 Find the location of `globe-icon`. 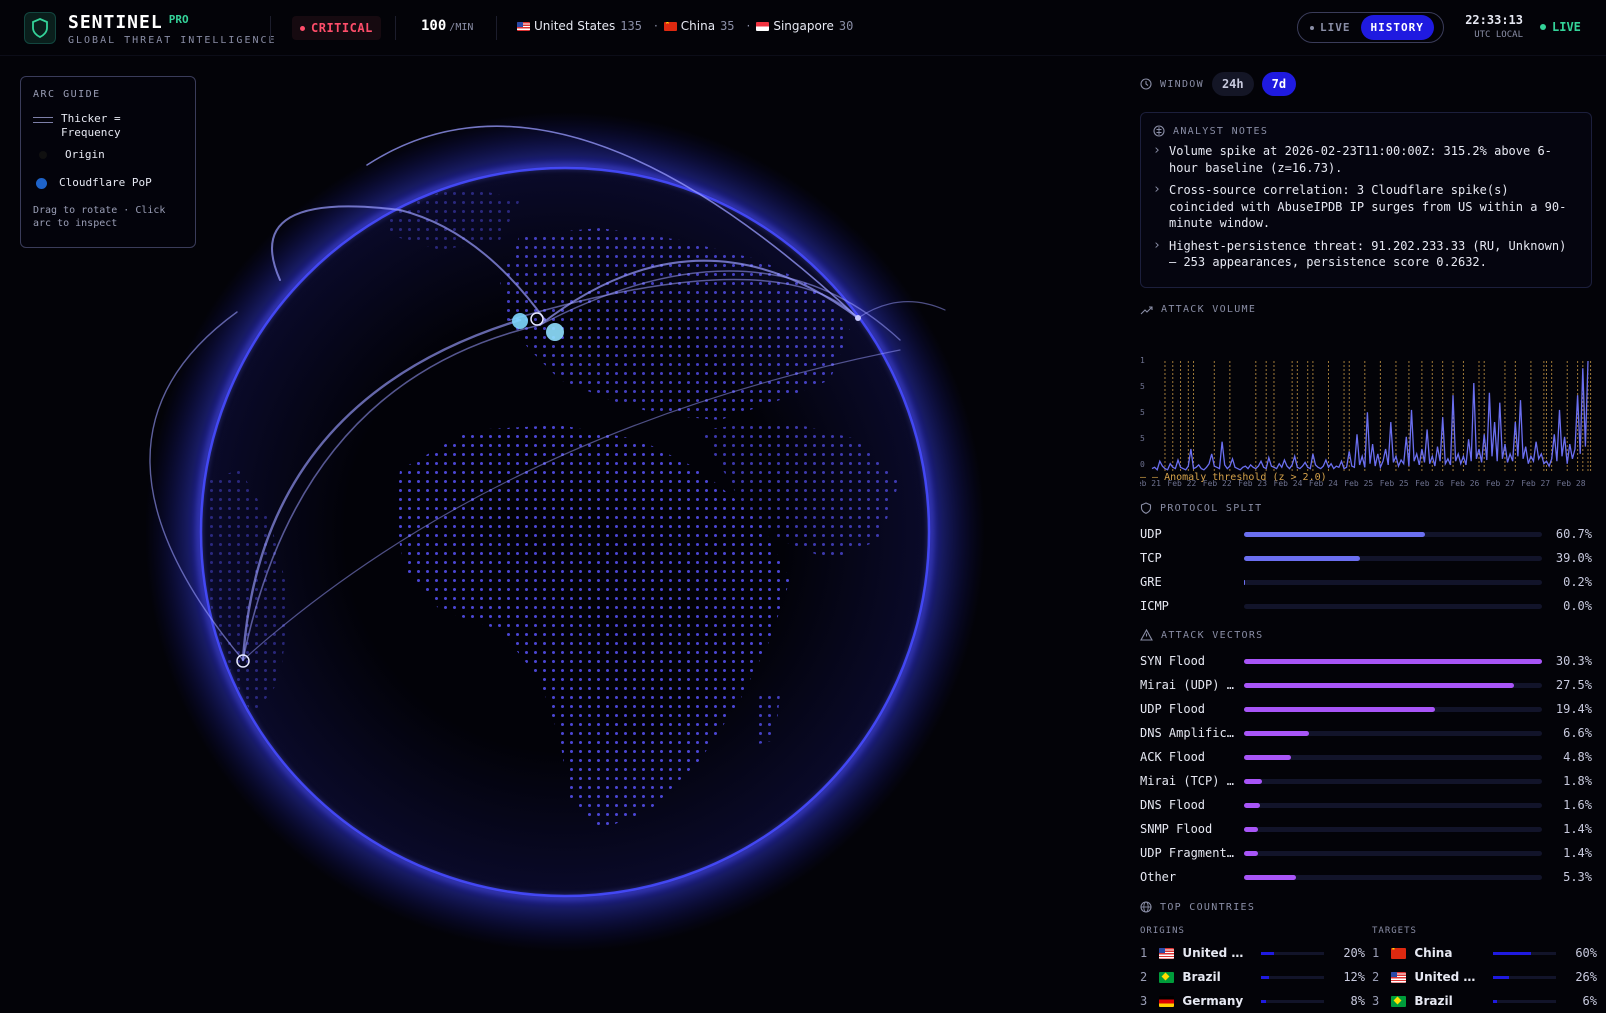

globe-icon is located at coordinates (1146, 907).